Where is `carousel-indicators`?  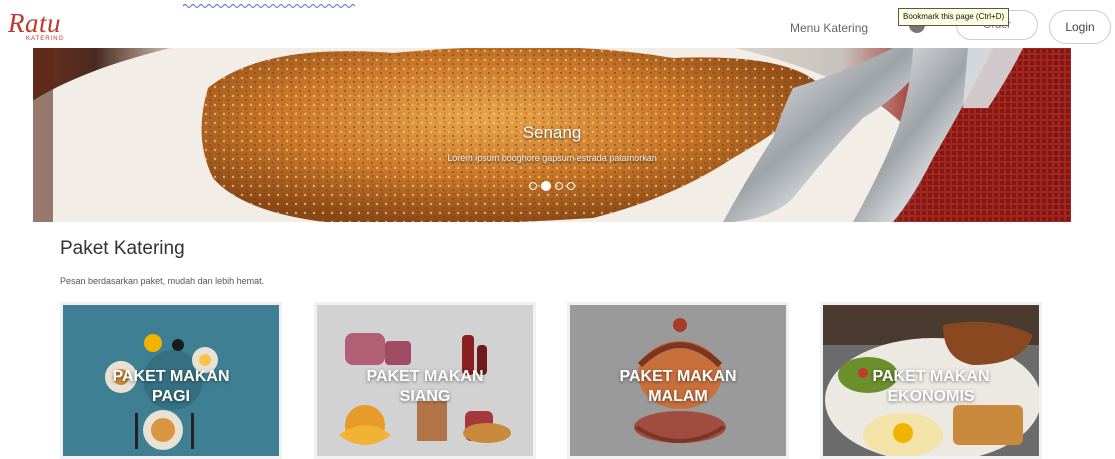 carousel-indicators is located at coordinates (552, 186).